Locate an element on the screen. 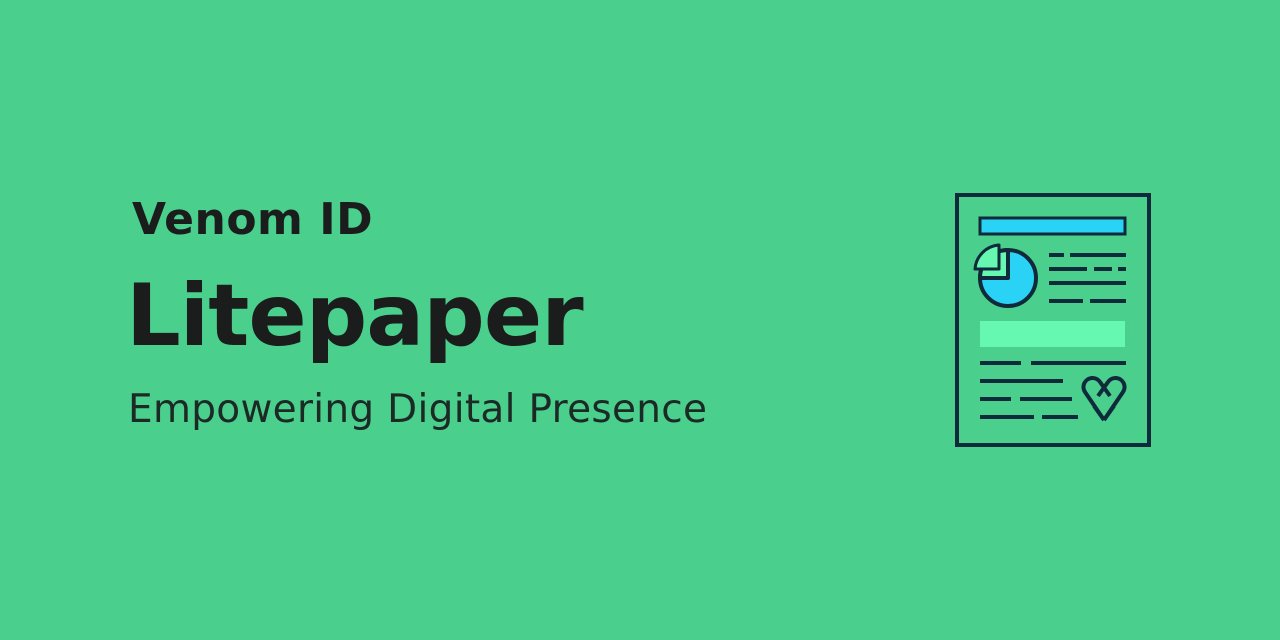 This screenshot has height=640, width=1280. venom-logo-icon is located at coordinates (1104, 399).